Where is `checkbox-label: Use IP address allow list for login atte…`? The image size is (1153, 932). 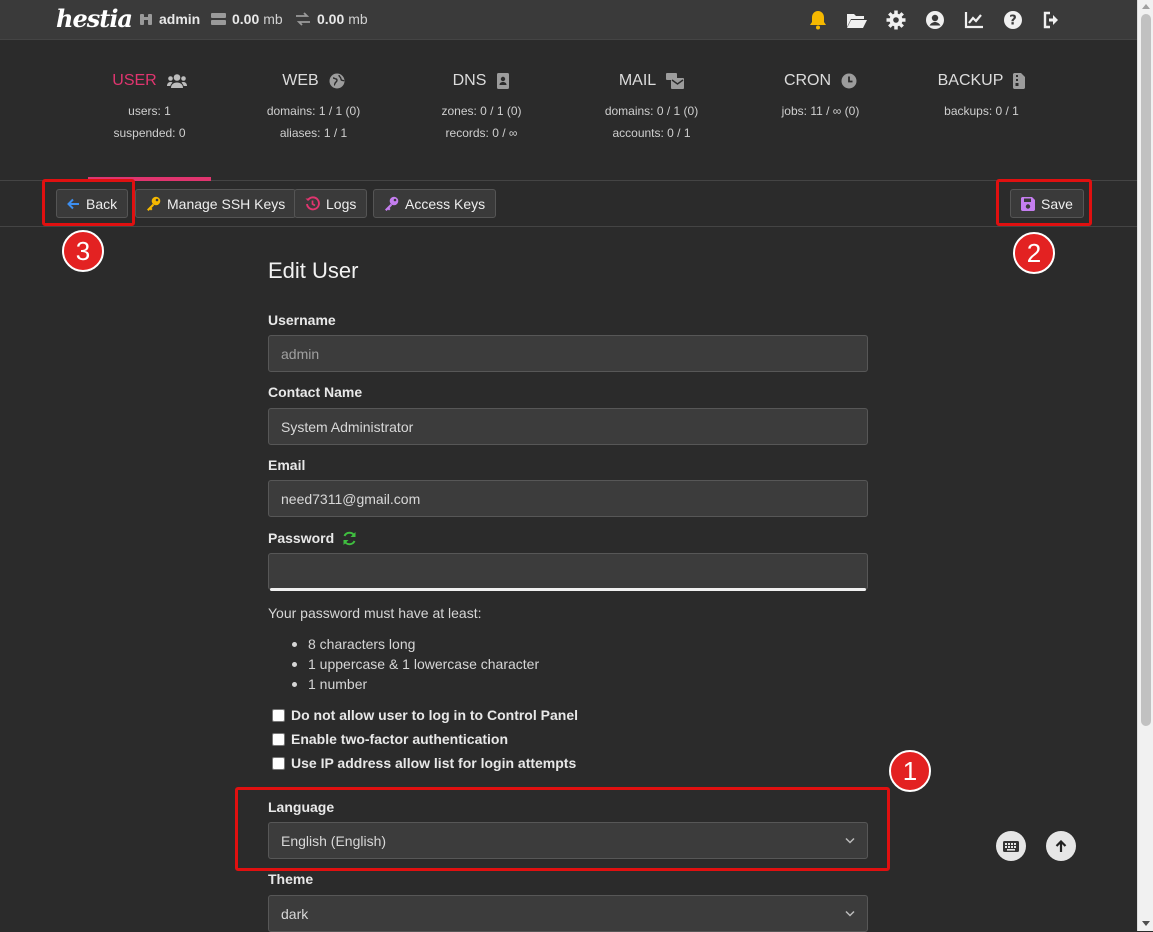 checkbox-label: Use IP address allow list for login atte… is located at coordinates (434, 763).